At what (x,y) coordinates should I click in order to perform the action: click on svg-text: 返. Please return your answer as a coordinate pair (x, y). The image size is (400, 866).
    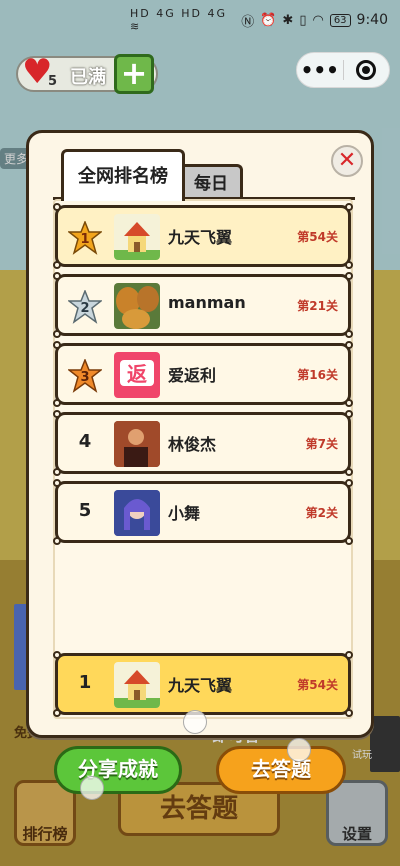
    Looking at the image, I should click on (137, 374).